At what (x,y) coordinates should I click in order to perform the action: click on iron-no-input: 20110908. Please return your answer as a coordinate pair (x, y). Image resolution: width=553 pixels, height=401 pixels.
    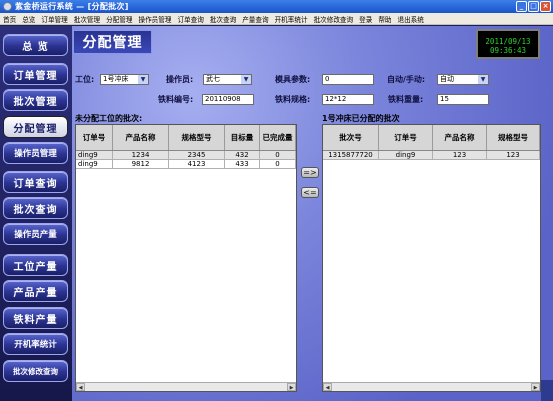
    Looking at the image, I should click on (228, 99).